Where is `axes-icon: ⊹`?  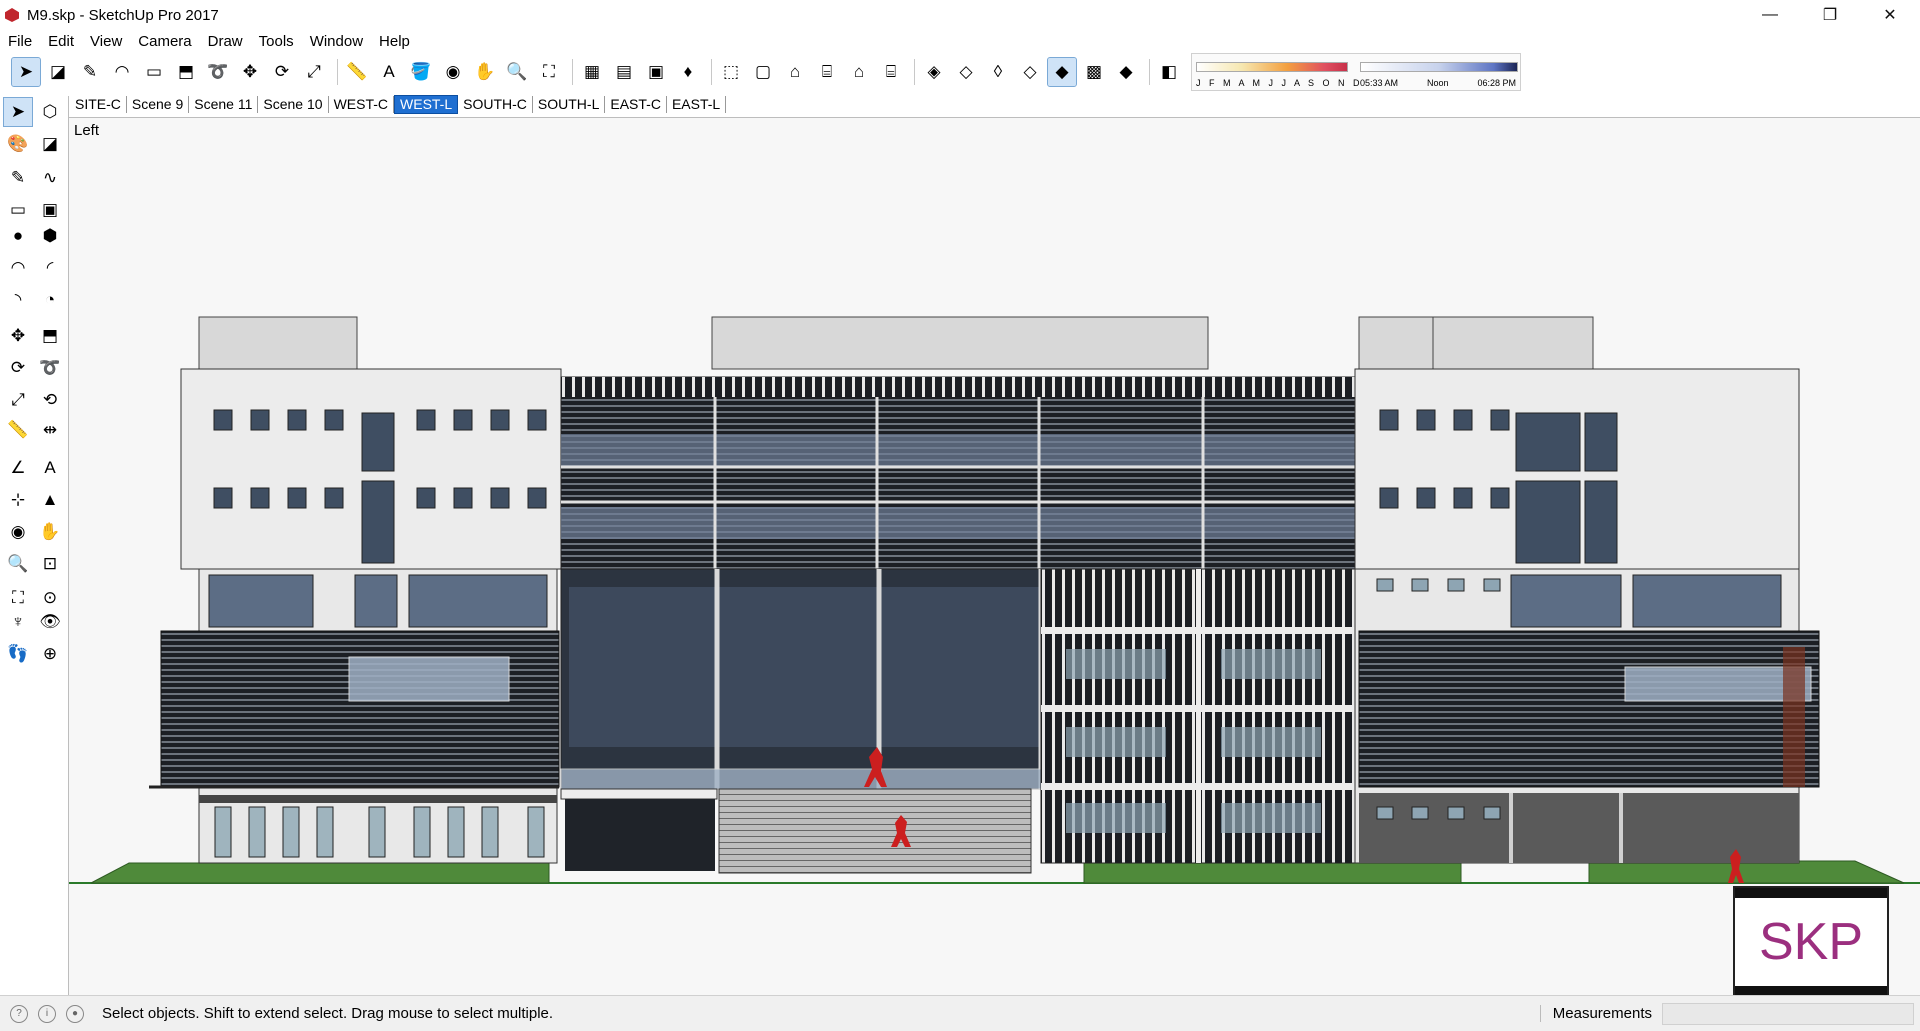 axes-icon: ⊹ is located at coordinates (18, 500).